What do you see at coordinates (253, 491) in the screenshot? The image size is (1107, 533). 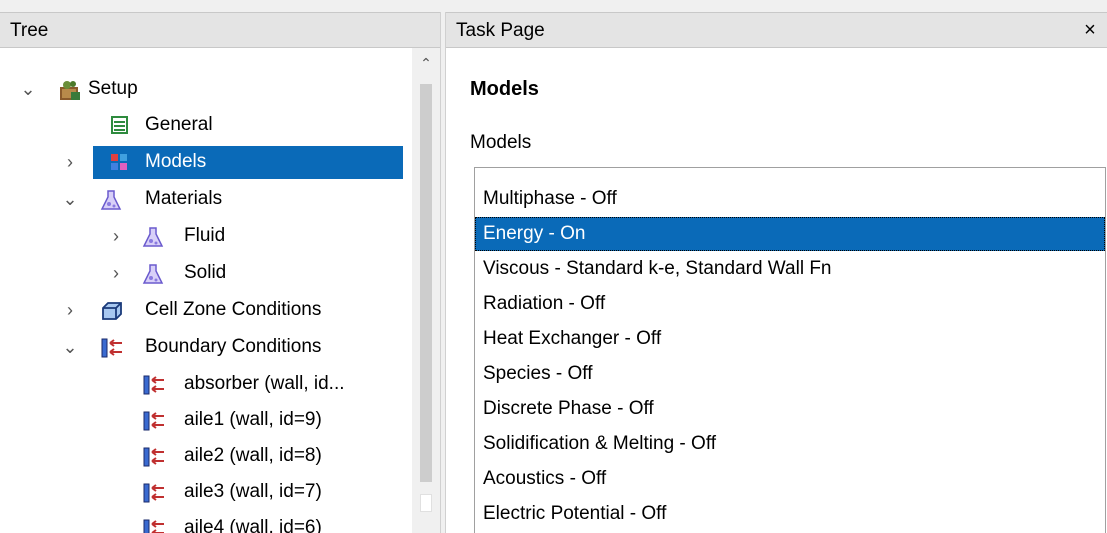 I see `tree-item-label: aile3 (wall, id=7)` at bounding box center [253, 491].